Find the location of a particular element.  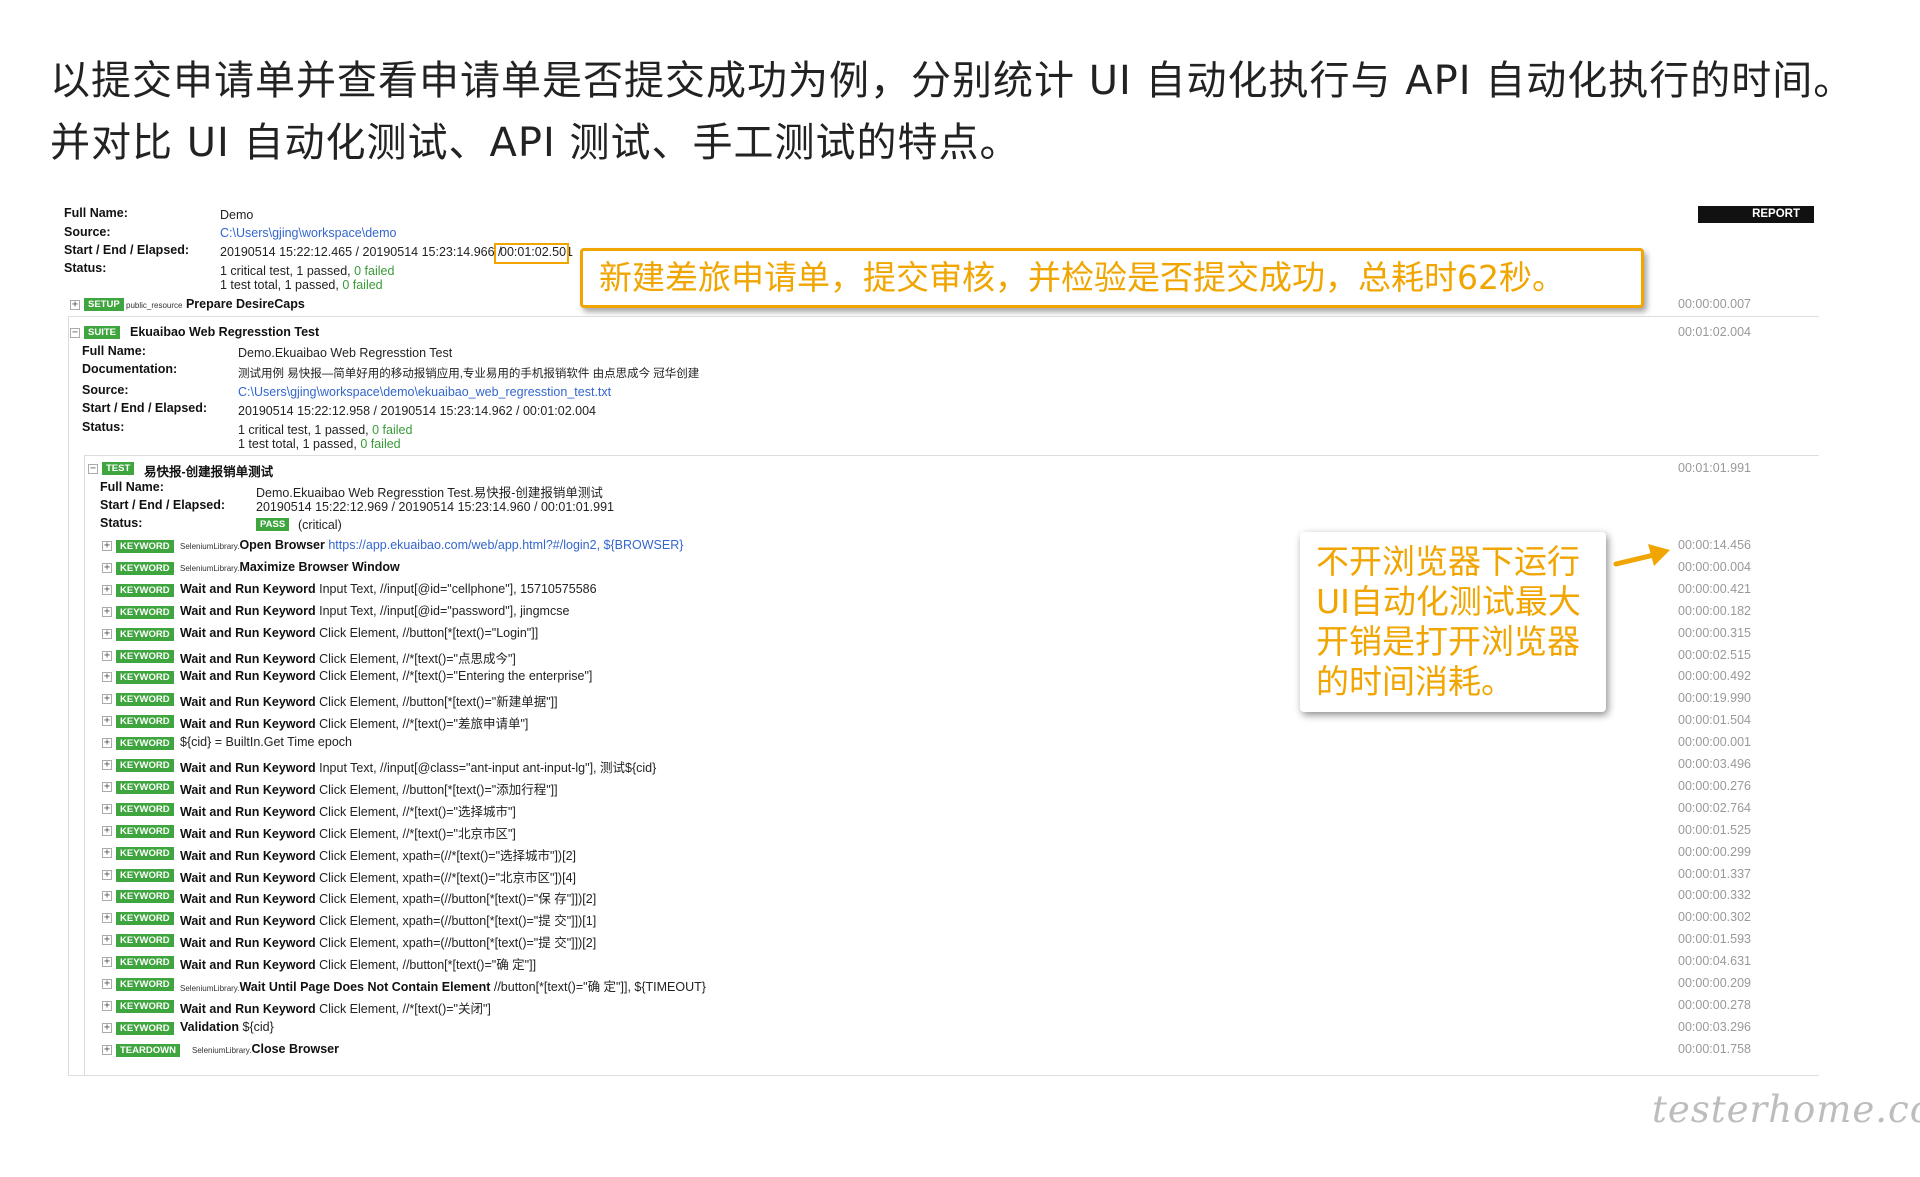

test-tag: TEST is located at coordinates (118, 468).